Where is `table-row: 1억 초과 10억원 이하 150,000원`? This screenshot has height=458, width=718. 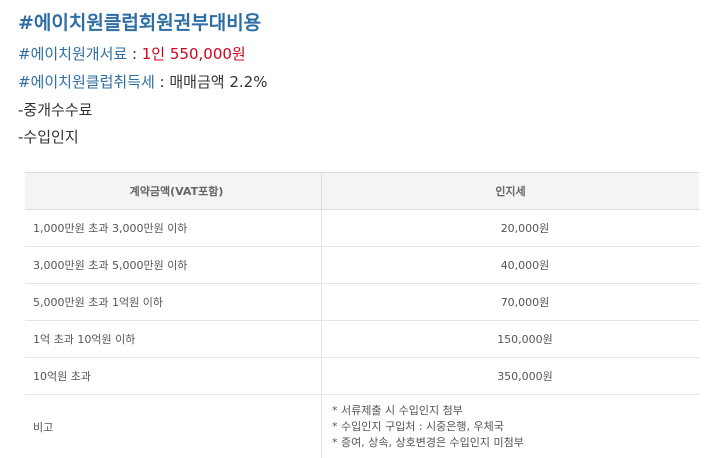 table-row: 1억 초과 10억원 이하 150,000원 is located at coordinates (362, 339).